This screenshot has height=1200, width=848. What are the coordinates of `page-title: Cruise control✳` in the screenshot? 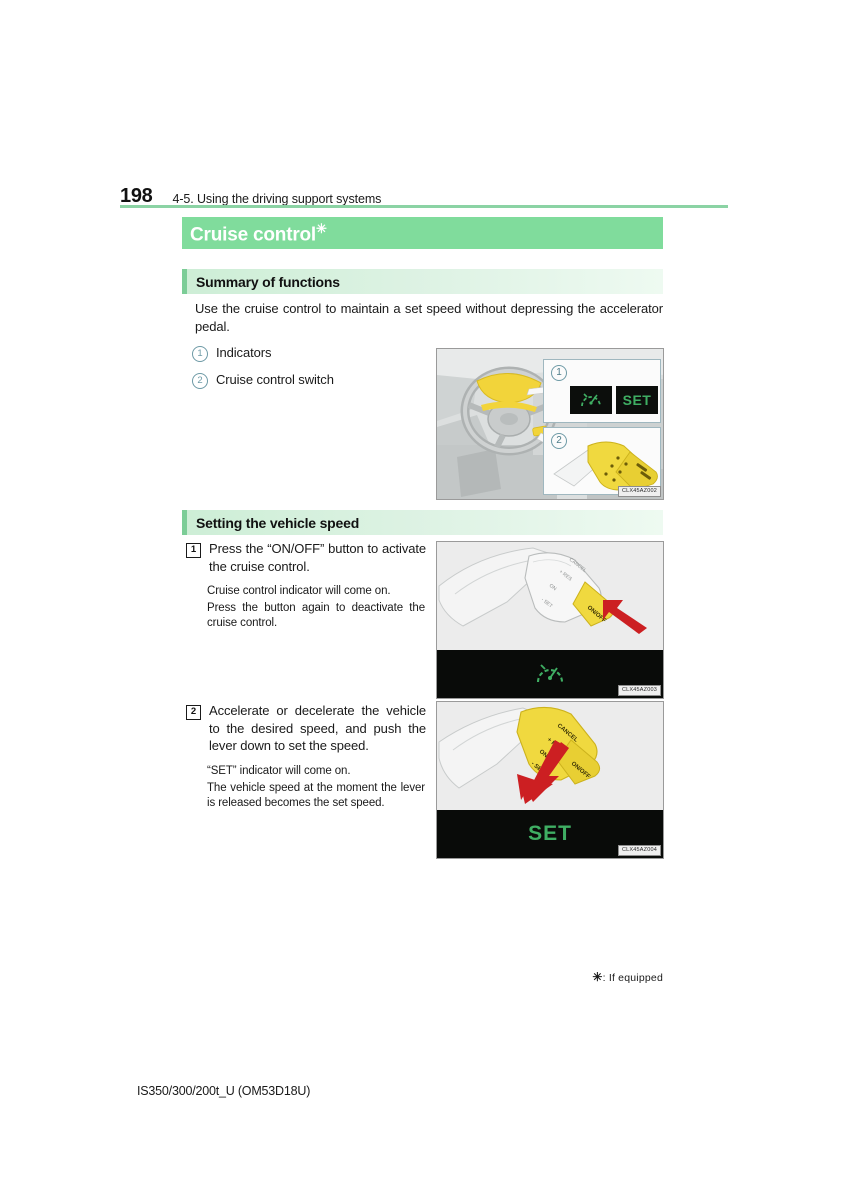 It's located at (258, 233).